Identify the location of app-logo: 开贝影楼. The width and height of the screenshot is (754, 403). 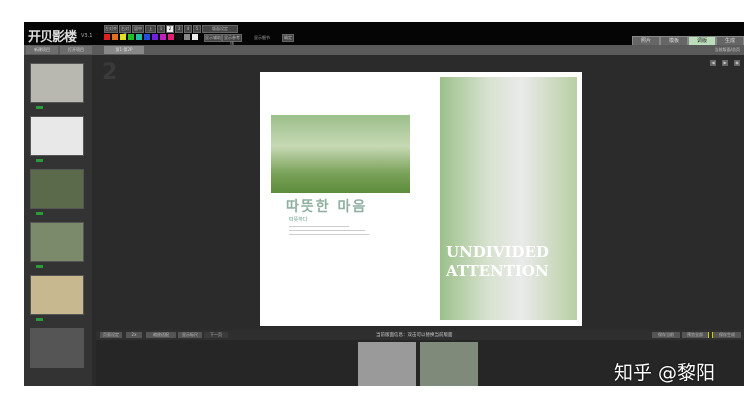
(52, 37).